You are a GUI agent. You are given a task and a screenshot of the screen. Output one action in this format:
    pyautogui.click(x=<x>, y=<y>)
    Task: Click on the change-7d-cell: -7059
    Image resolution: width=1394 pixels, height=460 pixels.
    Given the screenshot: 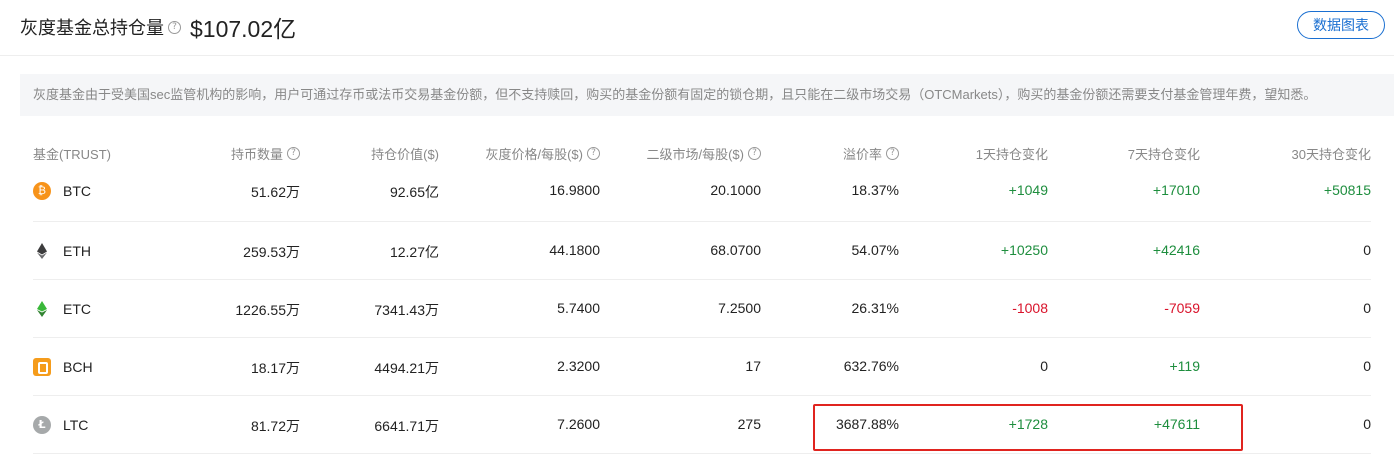 What is the action you would take?
    pyautogui.click(x=1182, y=308)
    